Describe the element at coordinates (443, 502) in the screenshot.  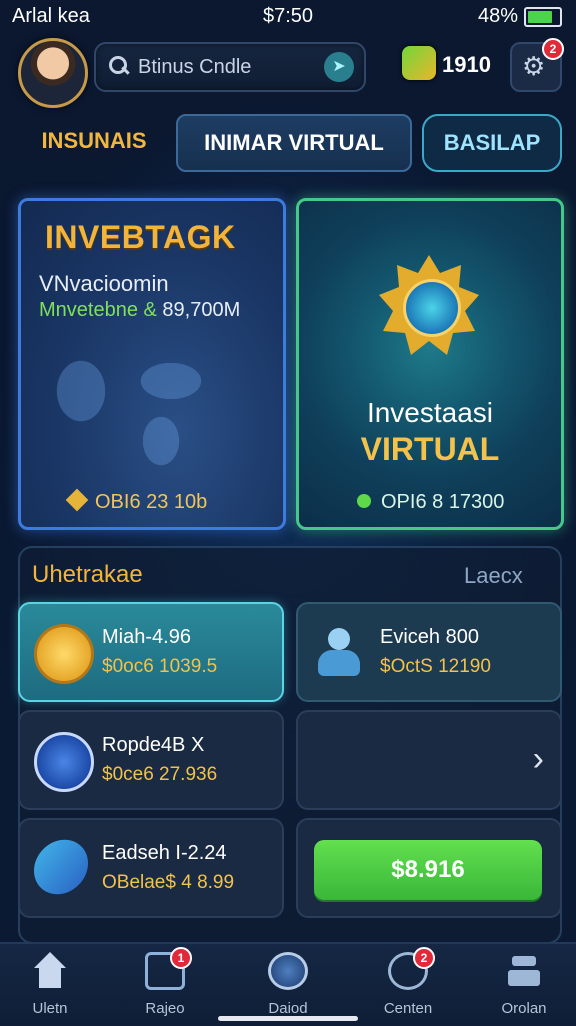
I see `card-footer-text: OPI6 8 17300` at that location.